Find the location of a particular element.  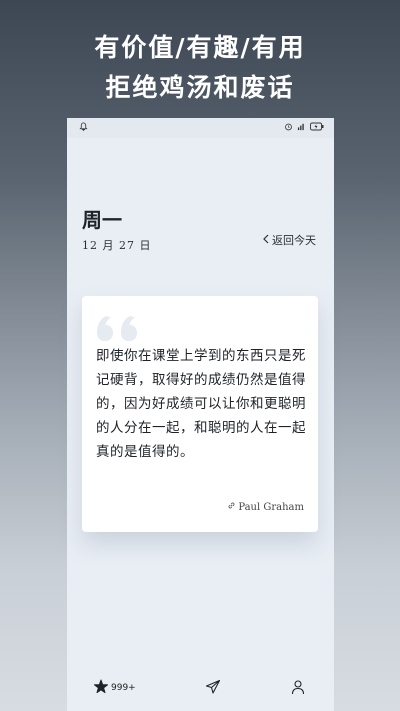

favorites-count: 999+ is located at coordinates (123, 688).